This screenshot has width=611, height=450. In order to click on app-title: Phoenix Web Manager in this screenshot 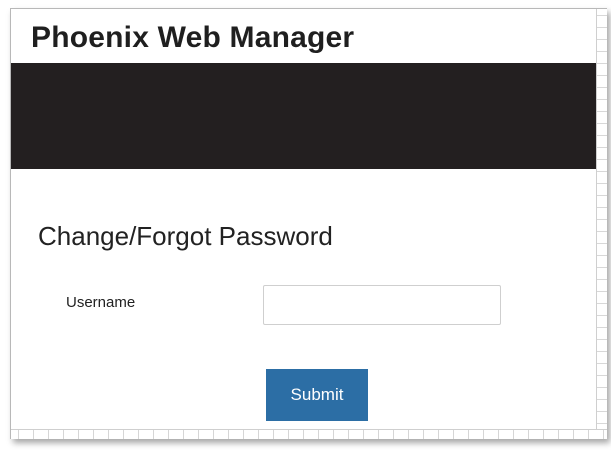, I will do `click(193, 37)`.